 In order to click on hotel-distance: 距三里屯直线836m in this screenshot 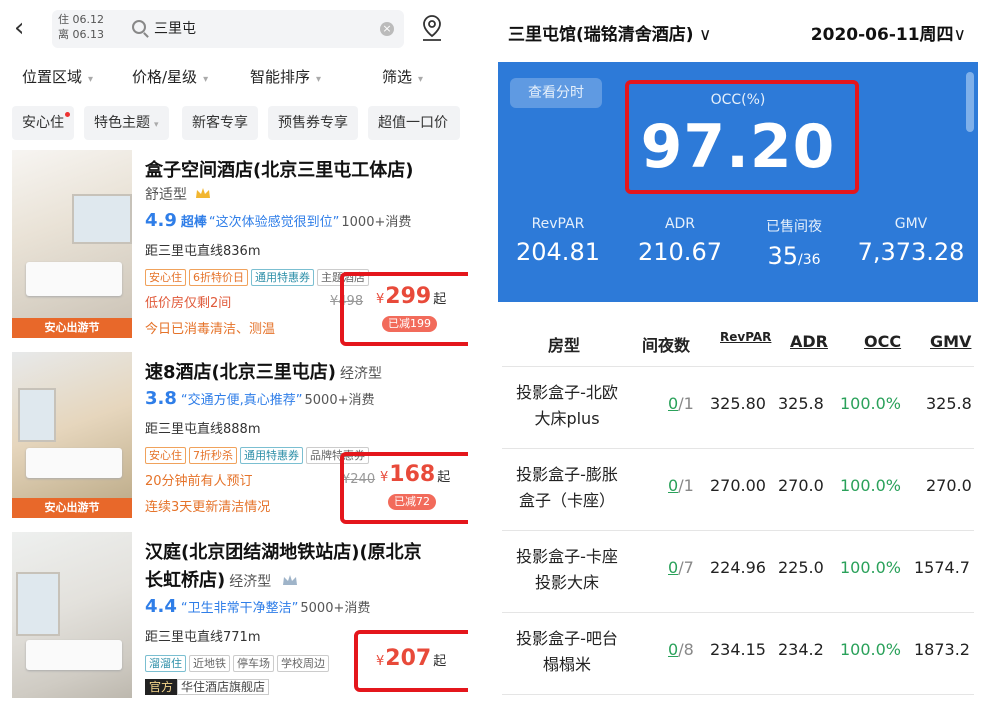, I will do `click(203, 251)`.